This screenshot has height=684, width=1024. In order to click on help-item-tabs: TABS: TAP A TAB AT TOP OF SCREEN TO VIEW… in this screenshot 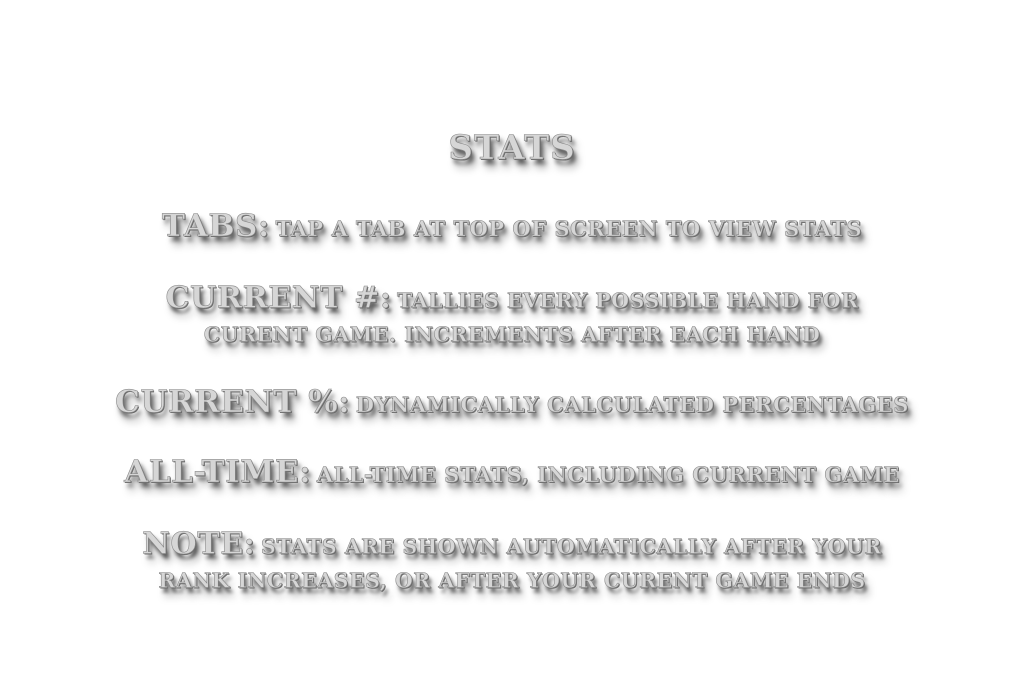, I will do `click(512, 227)`.